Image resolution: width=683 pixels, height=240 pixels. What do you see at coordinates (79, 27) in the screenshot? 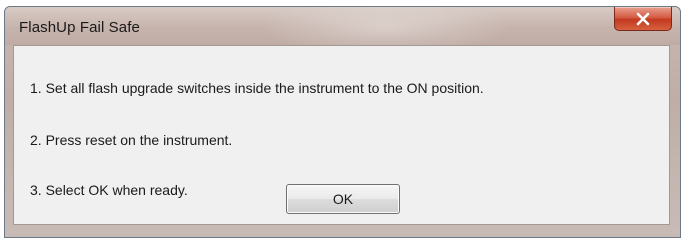
I see `window-title: FlashUp Fail Safe` at bounding box center [79, 27].